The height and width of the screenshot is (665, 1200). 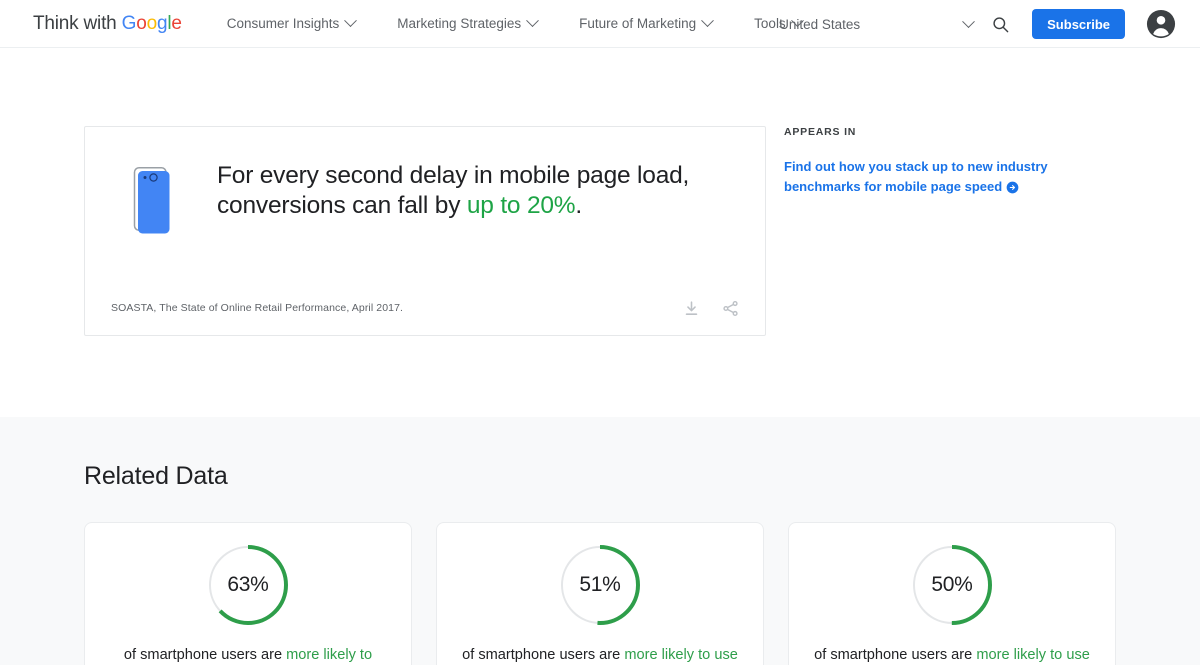 I want to click on logo-letter-e: e, so click(x=176, y=23).